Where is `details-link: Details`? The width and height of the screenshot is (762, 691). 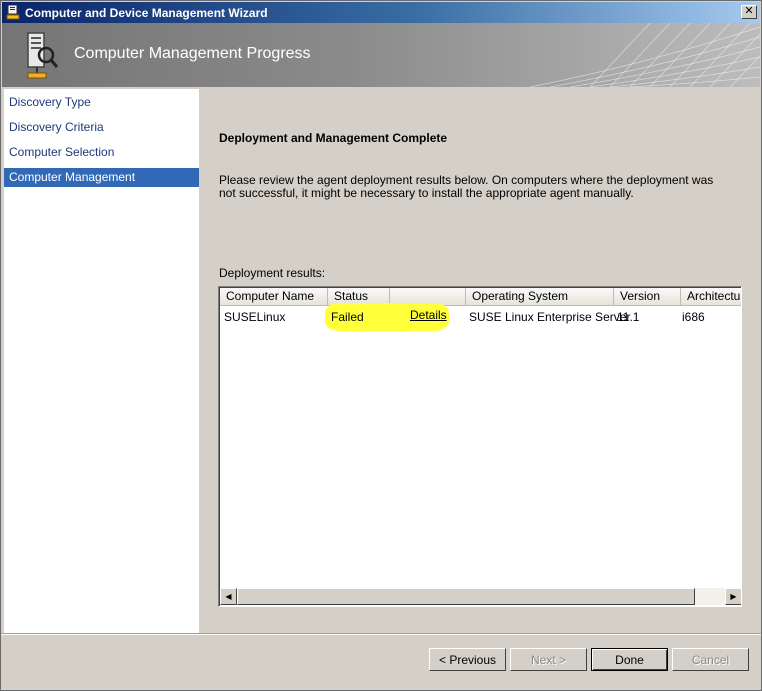 details-link: Details is located at coordinates (427, 315).